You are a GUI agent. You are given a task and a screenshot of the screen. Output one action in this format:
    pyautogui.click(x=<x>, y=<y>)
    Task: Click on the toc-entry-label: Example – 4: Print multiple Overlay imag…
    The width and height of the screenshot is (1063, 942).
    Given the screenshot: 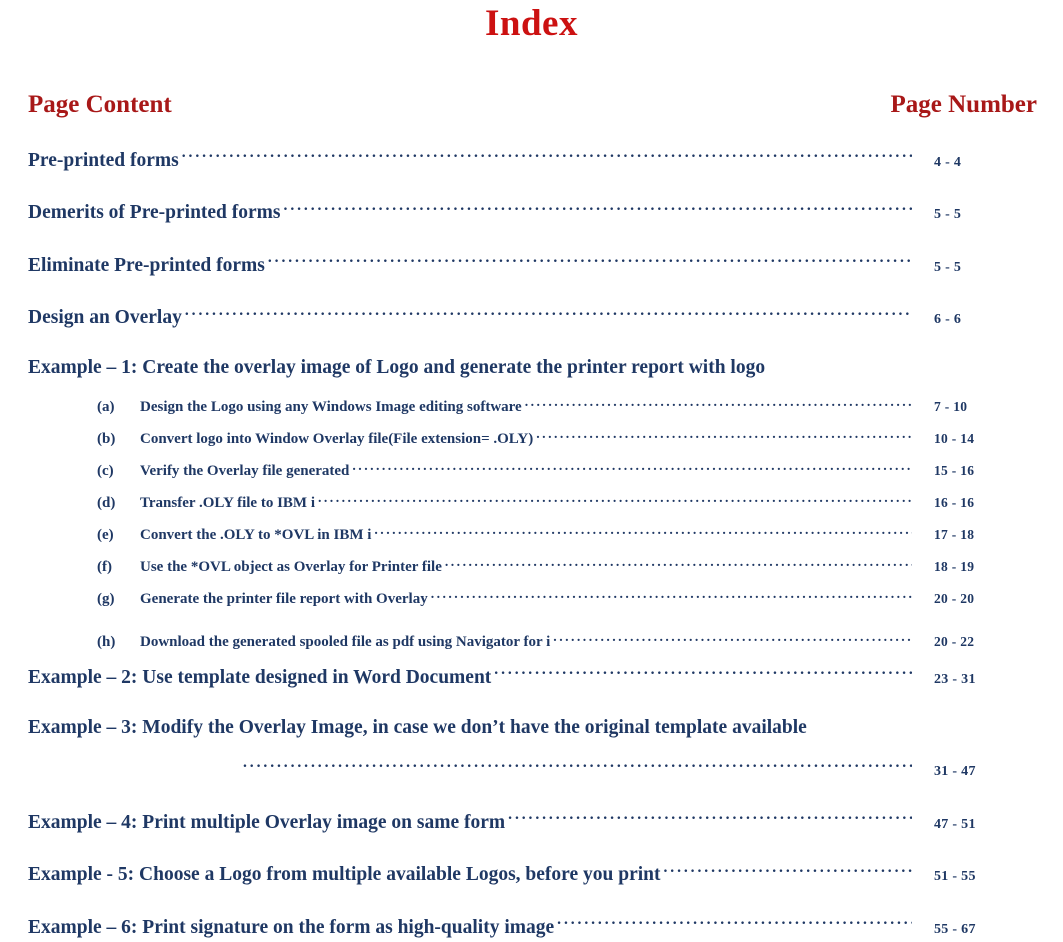 What is the action you would take?
    pyautogui.click(x=267, y=822)
    